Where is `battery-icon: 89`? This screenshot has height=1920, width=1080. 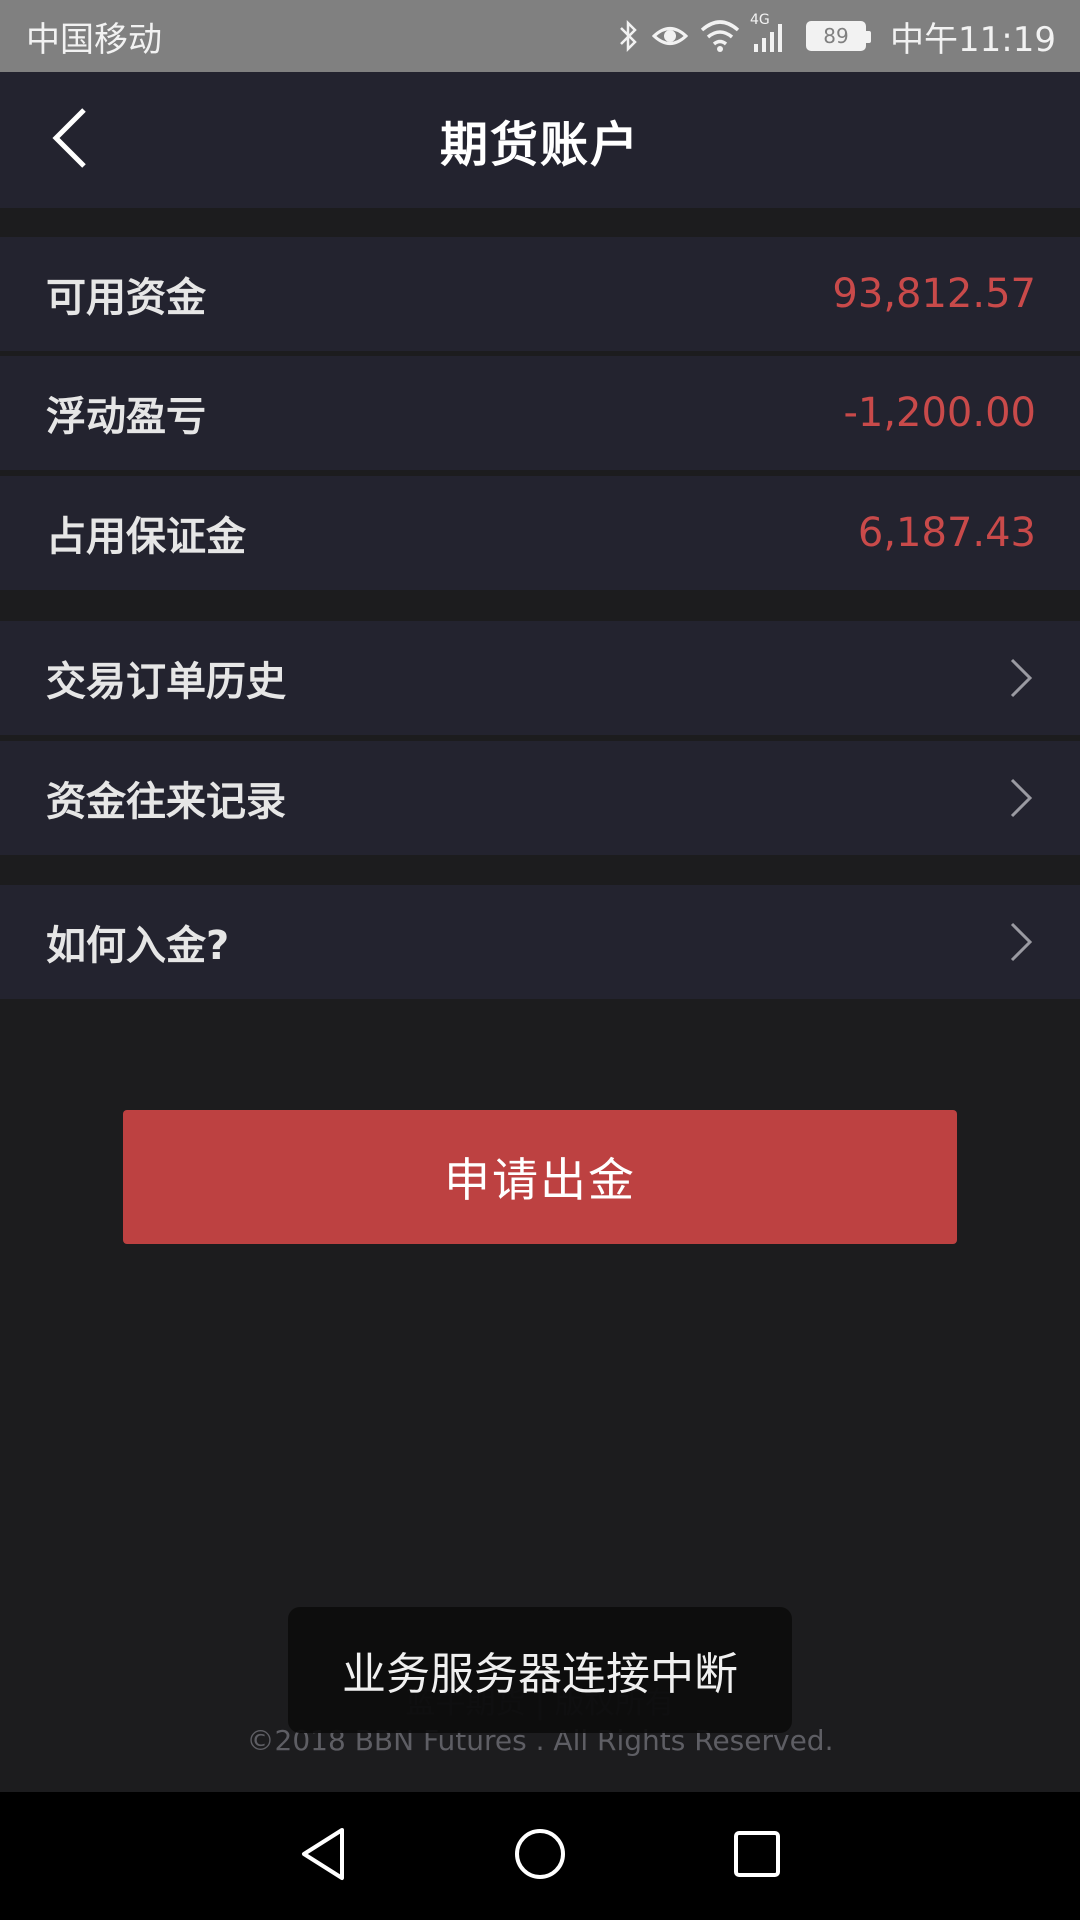 battery-icon: 89 is located at coordinates (839, 36).